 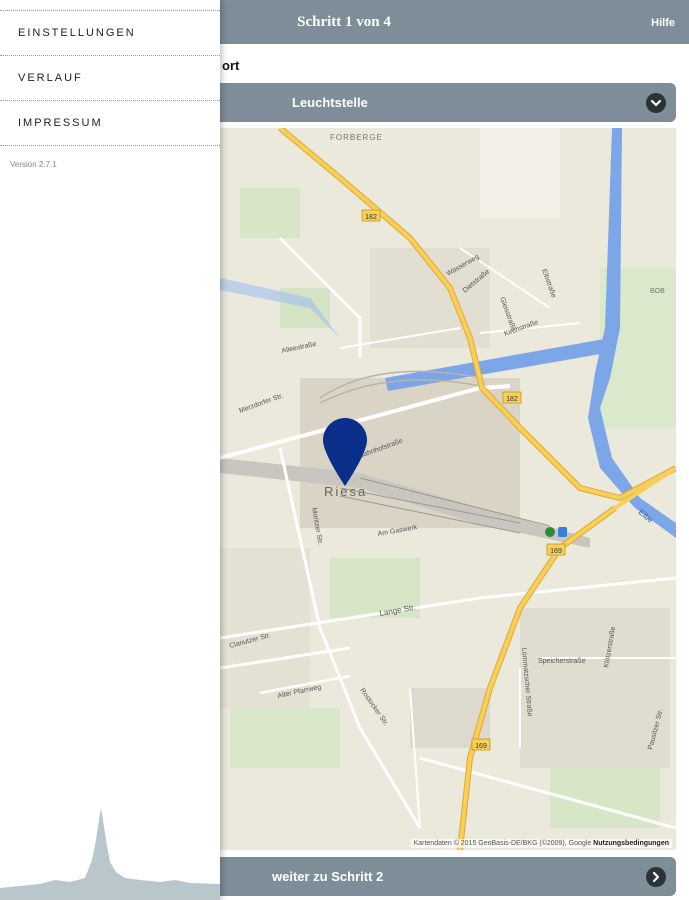 I want to click on location-pin-icon, so click(x=345, y=452).